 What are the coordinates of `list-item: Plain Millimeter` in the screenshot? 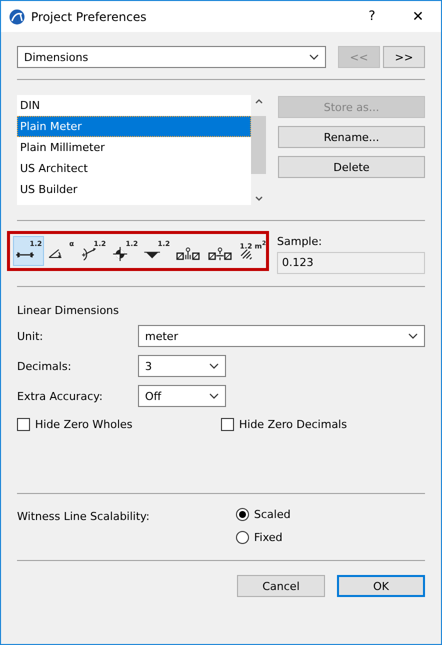 It's located at (134, 147).